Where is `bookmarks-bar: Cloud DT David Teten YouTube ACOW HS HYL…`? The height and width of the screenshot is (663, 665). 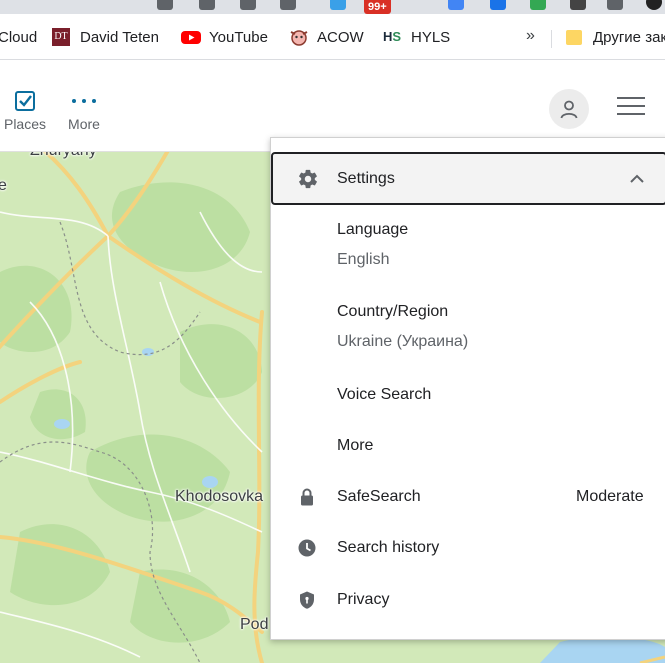
bookmarks-bar: Cloud DT David Teten YouTube ACOW HS HYL… is located at coordinates (332, 37).